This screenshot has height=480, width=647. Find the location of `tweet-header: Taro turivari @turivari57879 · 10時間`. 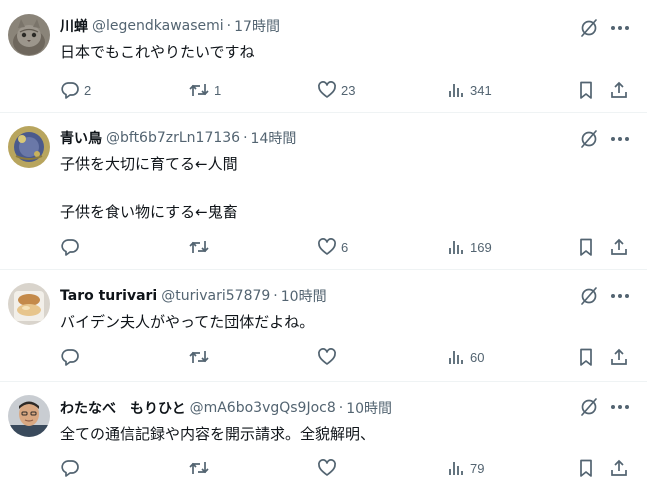

tweet-header: Taro turivari @turivari57879 · 10時間 is located at coordinates (193, 296).